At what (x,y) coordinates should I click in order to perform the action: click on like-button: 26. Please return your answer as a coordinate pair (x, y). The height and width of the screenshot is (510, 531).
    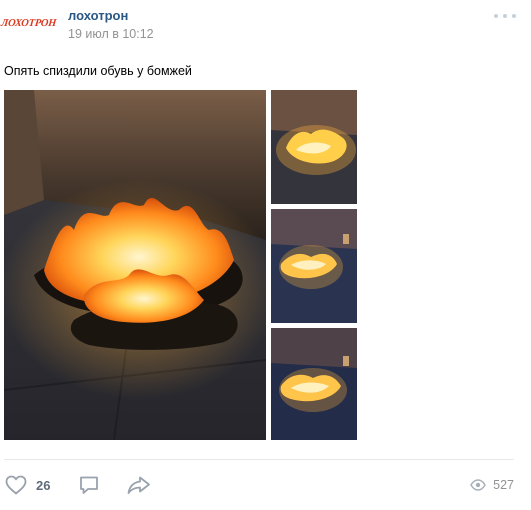
    Looking at the image, I should click on (27, 485).